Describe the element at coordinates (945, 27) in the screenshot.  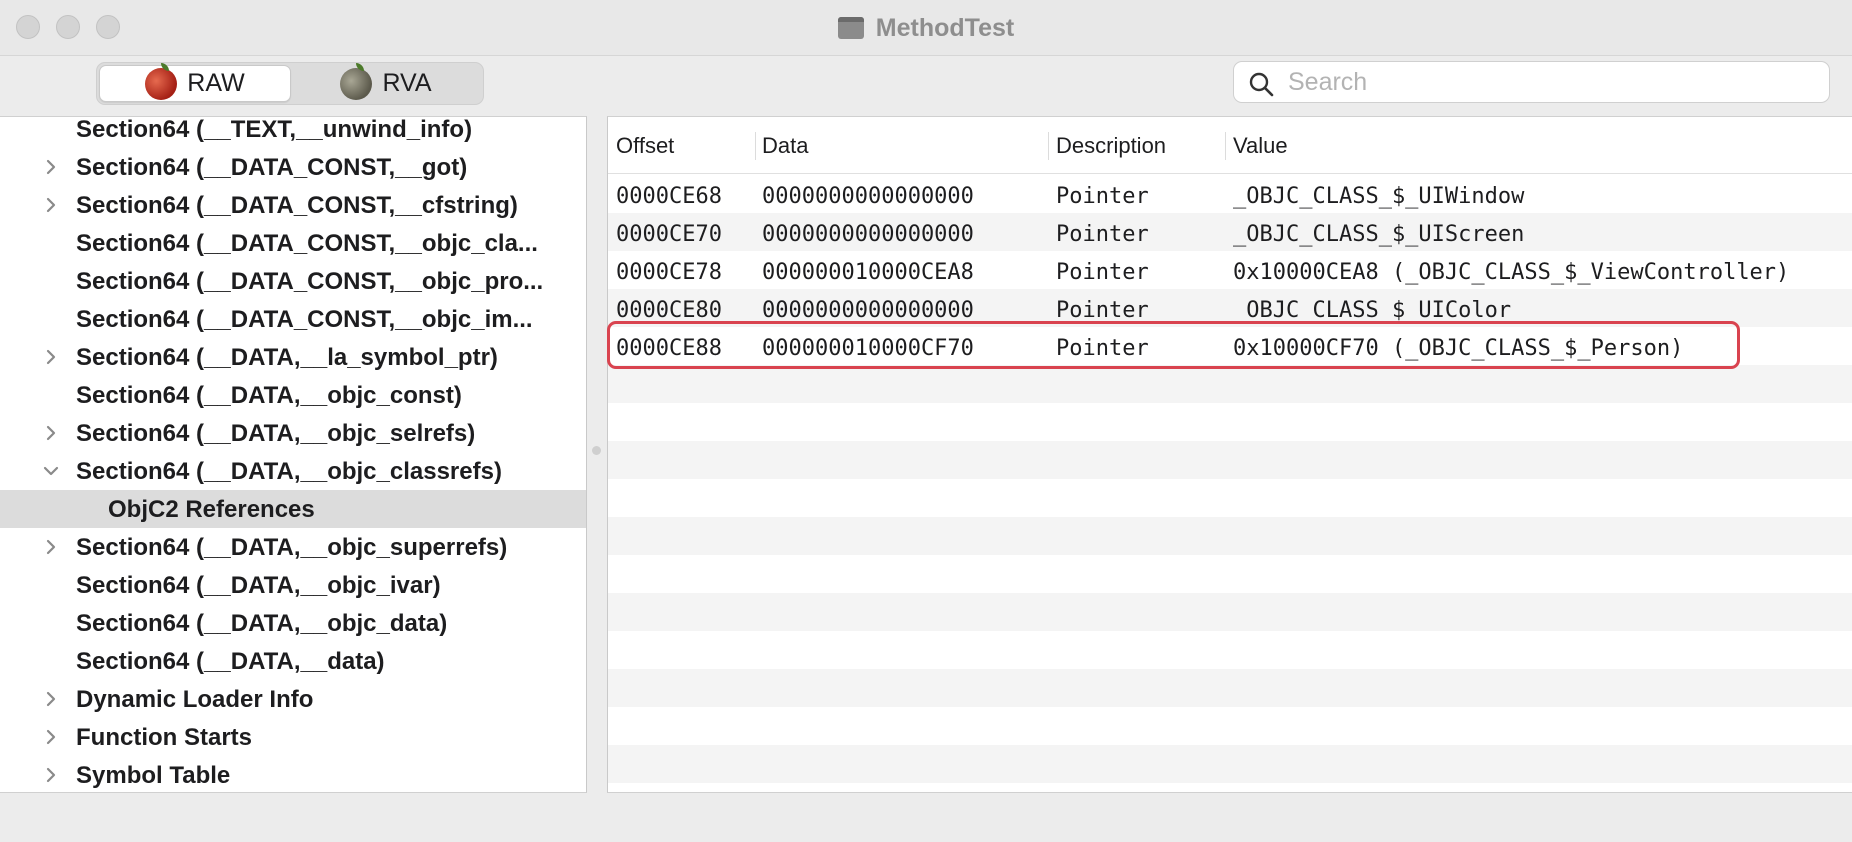
I see `window-title: MethodTest` at that location.